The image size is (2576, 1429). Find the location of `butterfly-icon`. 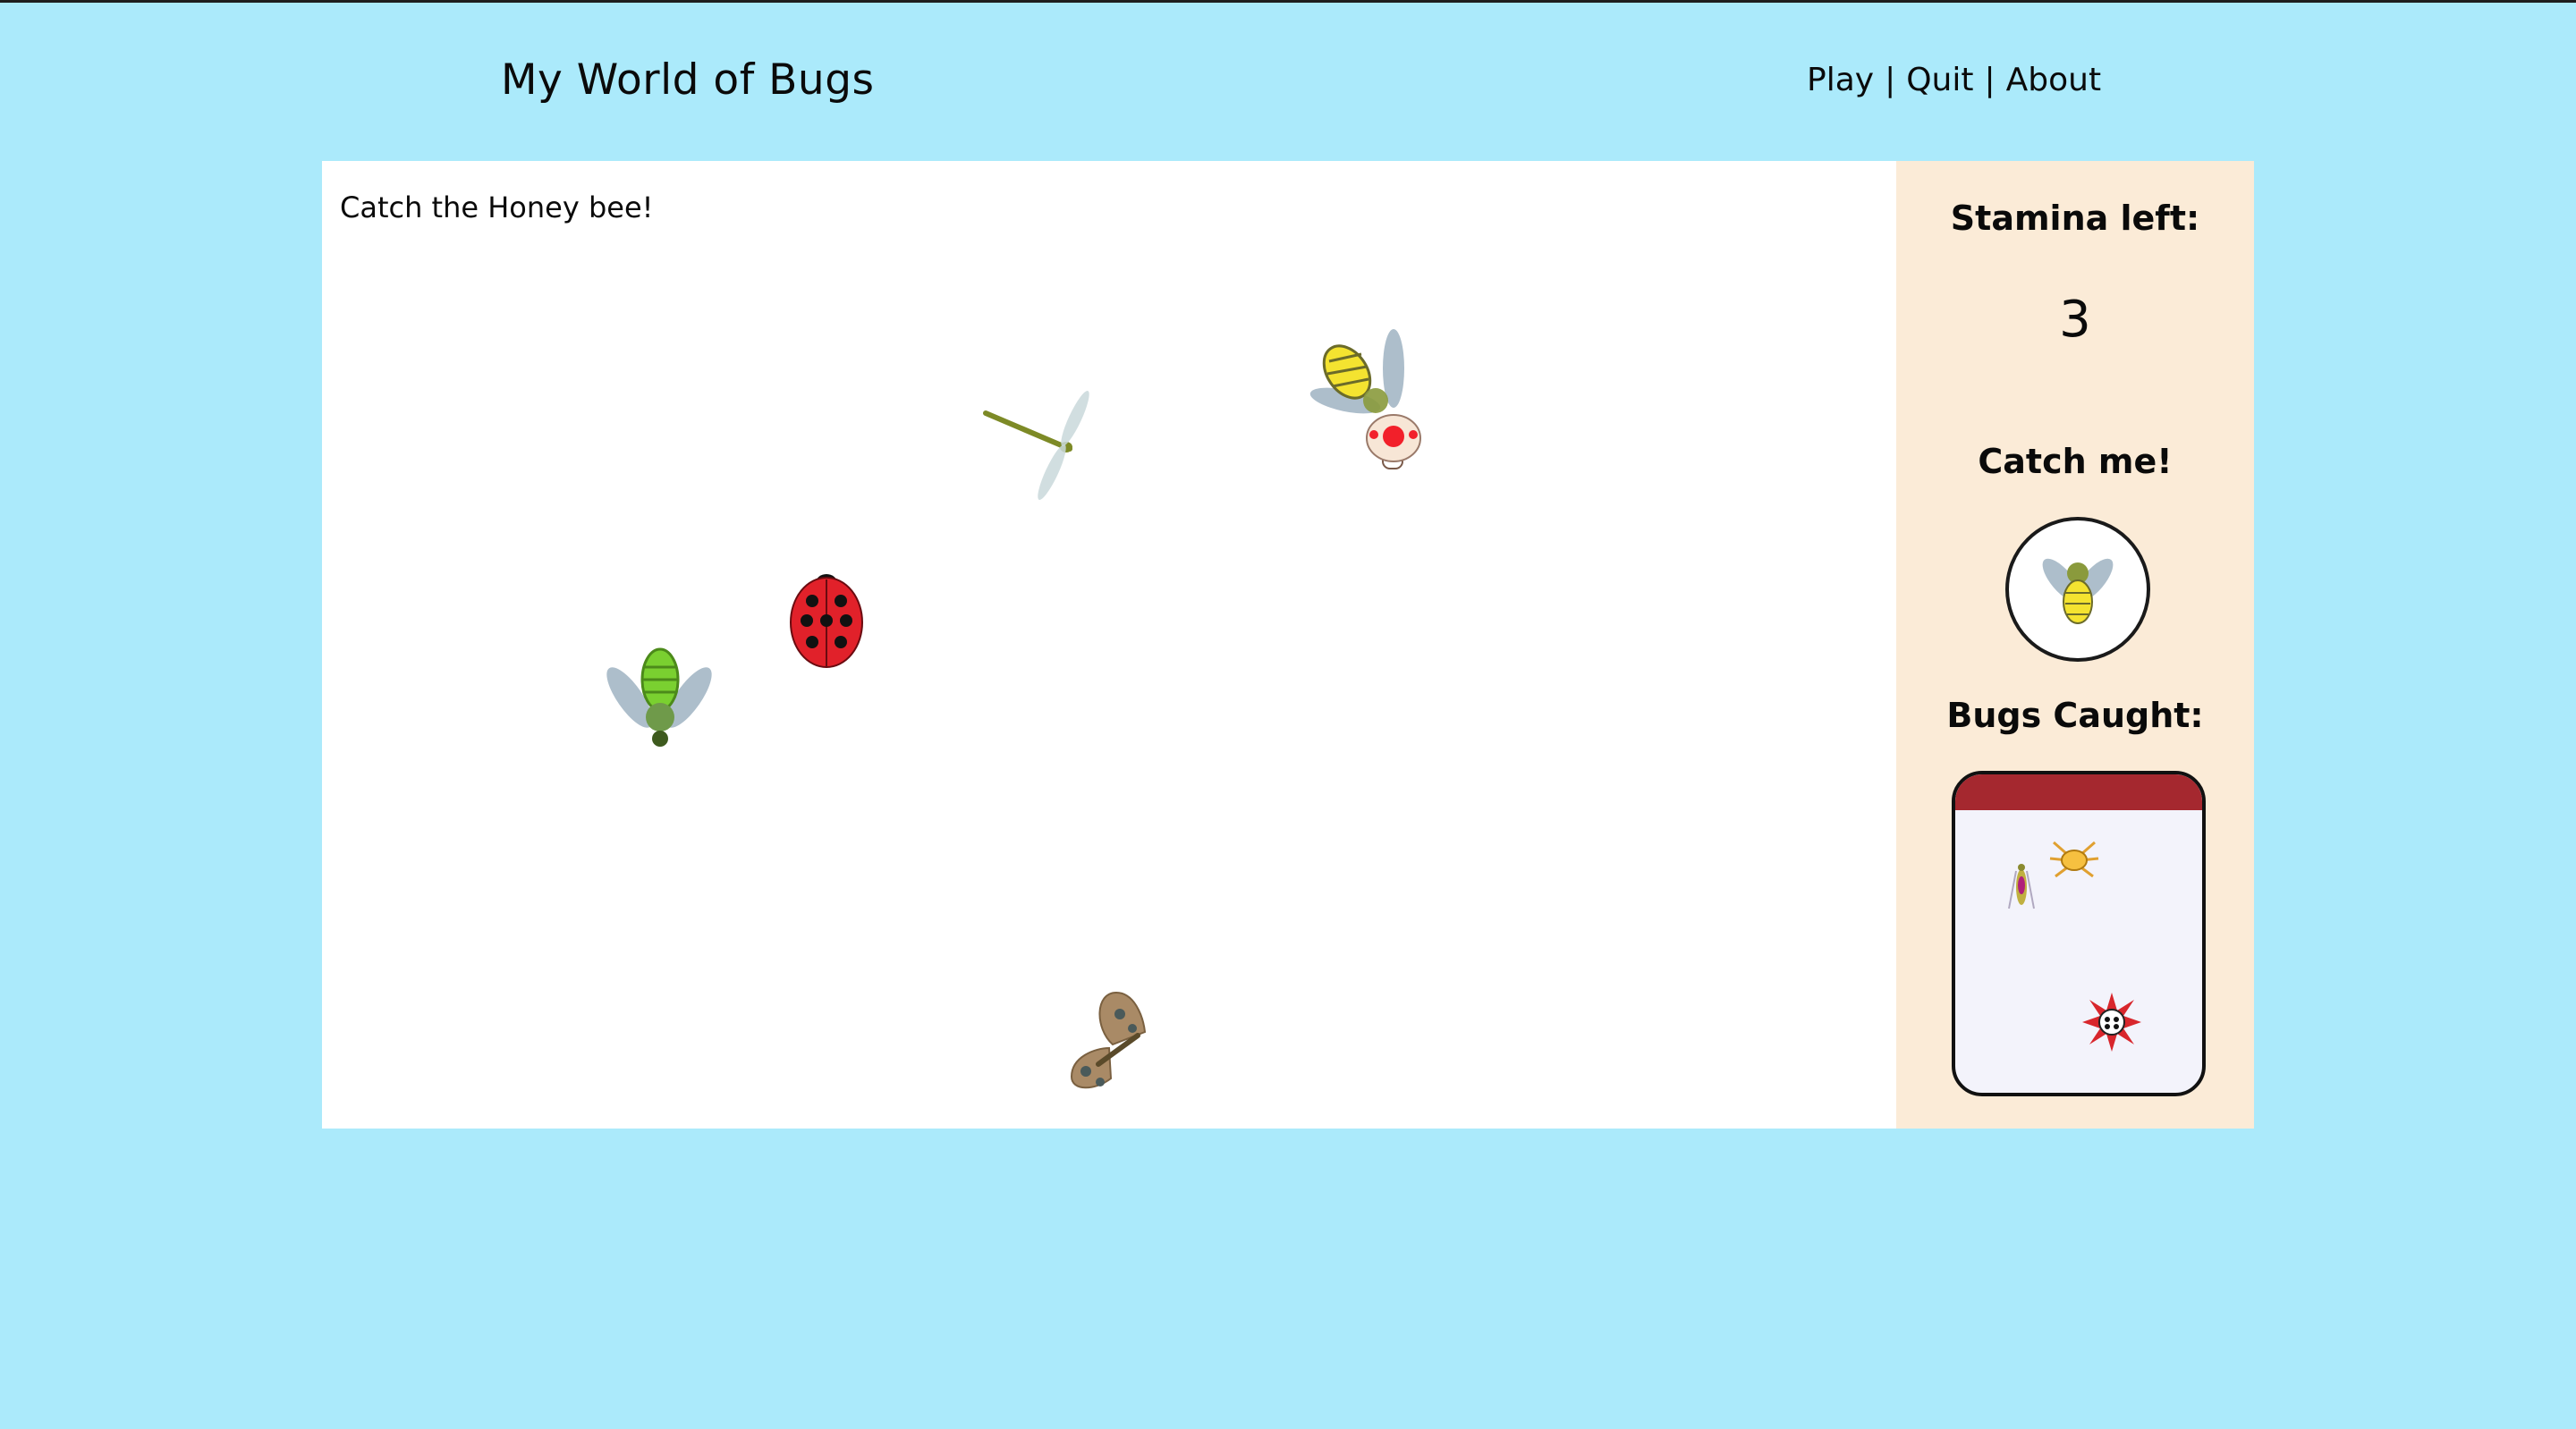

butterfly-icon is located at coordinates (1112, 1042).